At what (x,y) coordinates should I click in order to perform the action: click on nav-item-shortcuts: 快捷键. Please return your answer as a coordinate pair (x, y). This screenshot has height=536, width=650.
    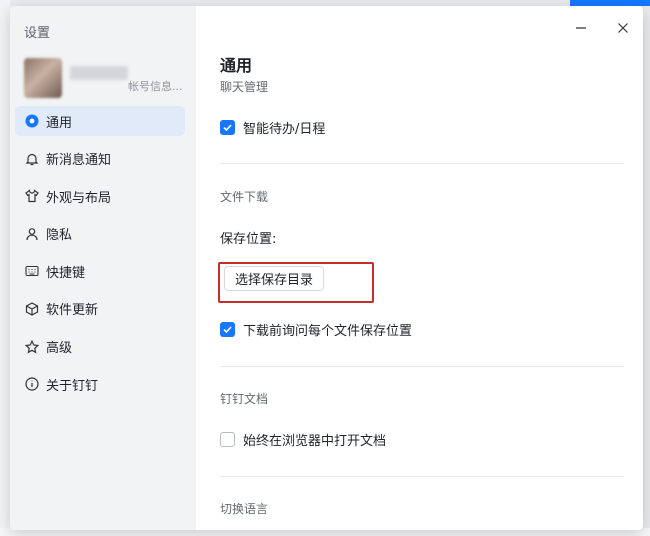
    Looking at the image, I should click on (100, 271).